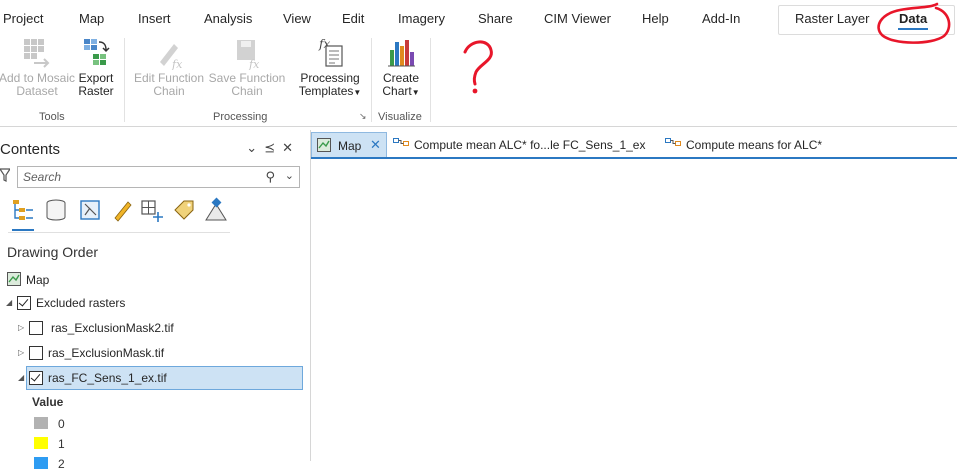  What do you see at coordinates (913, 29) in the screenshot?
I see `active-tab-indicator` at bounding box center [913, 29].